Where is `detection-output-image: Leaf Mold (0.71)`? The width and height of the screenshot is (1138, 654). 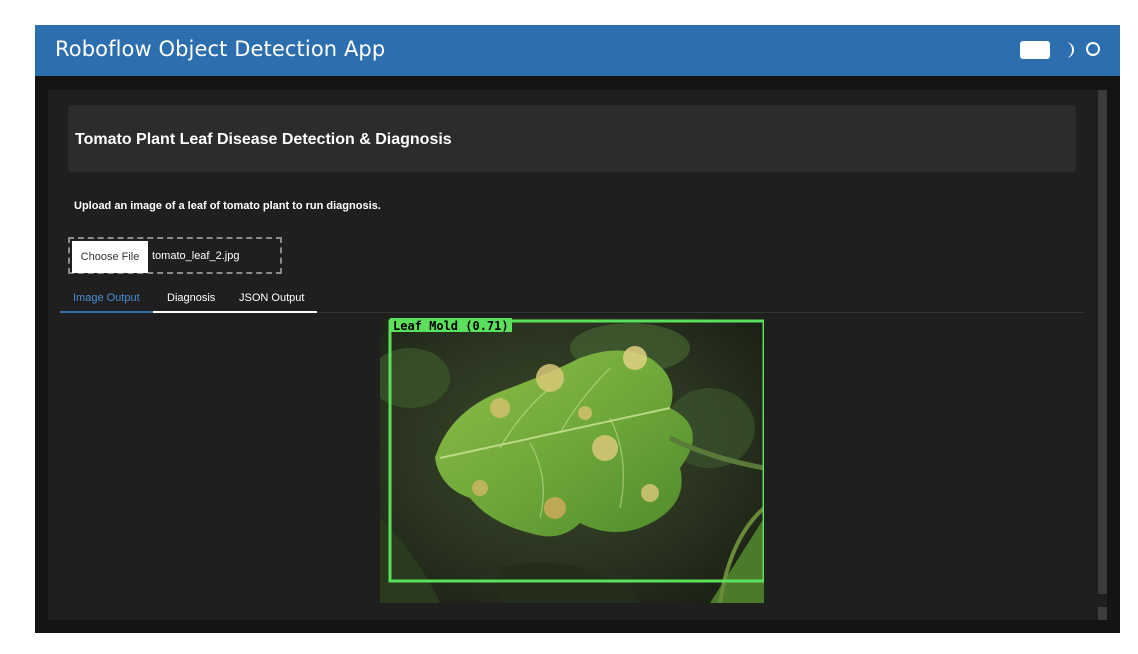 detection-output-image: Leaf Mold (0.71) is located at coordinates (572, 460).